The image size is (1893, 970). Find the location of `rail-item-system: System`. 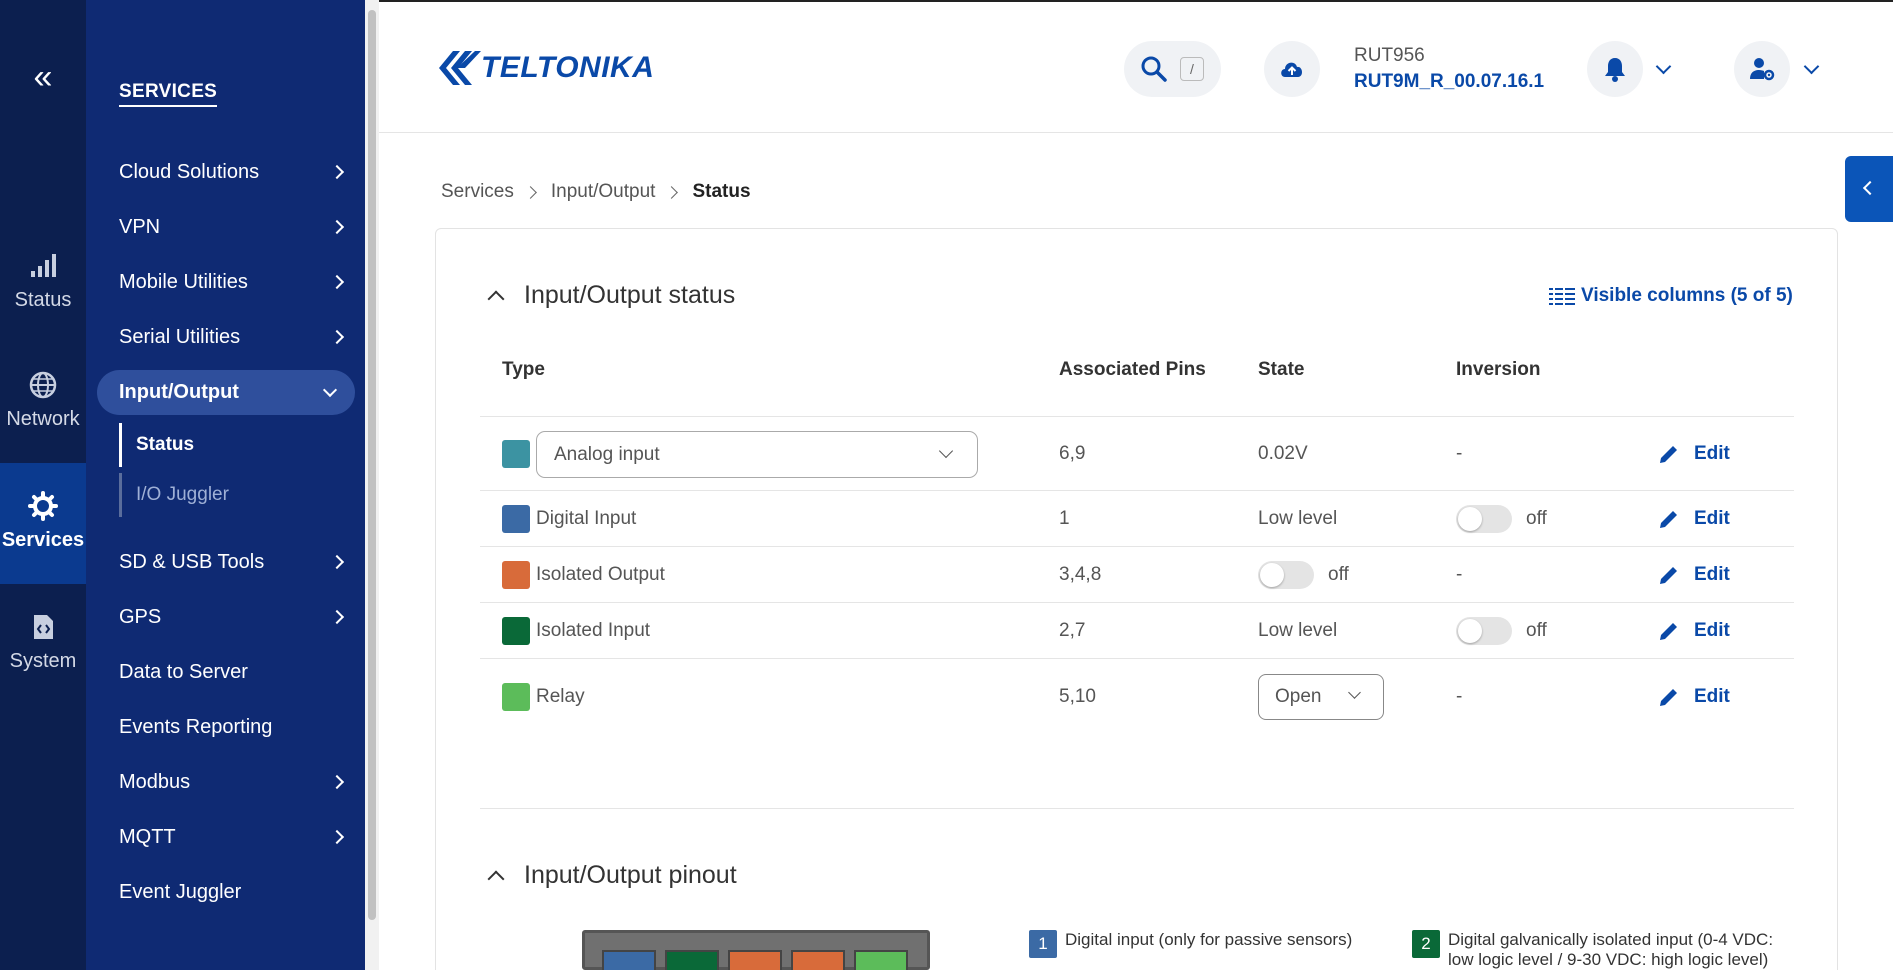

rail-item-system: System is located at coordinates (43, 644).